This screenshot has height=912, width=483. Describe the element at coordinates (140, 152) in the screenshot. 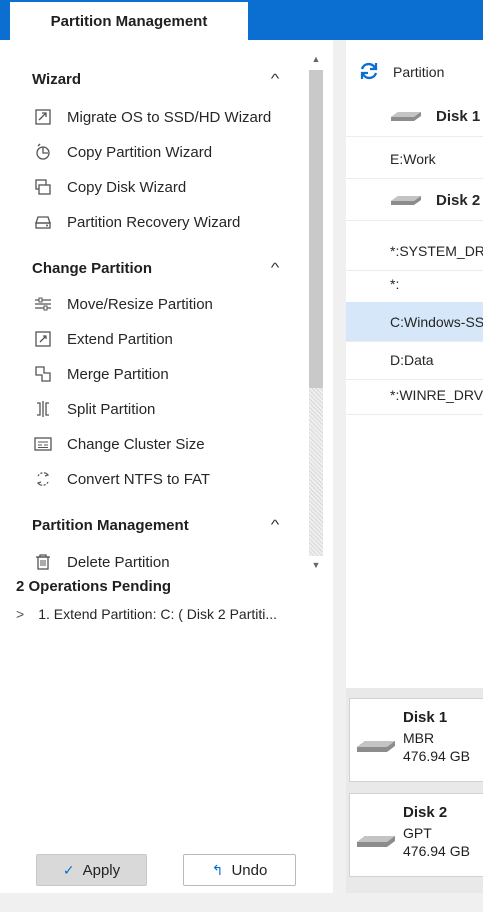

I see `sidebar-item-label: Copy Partition Wizard` at that location.